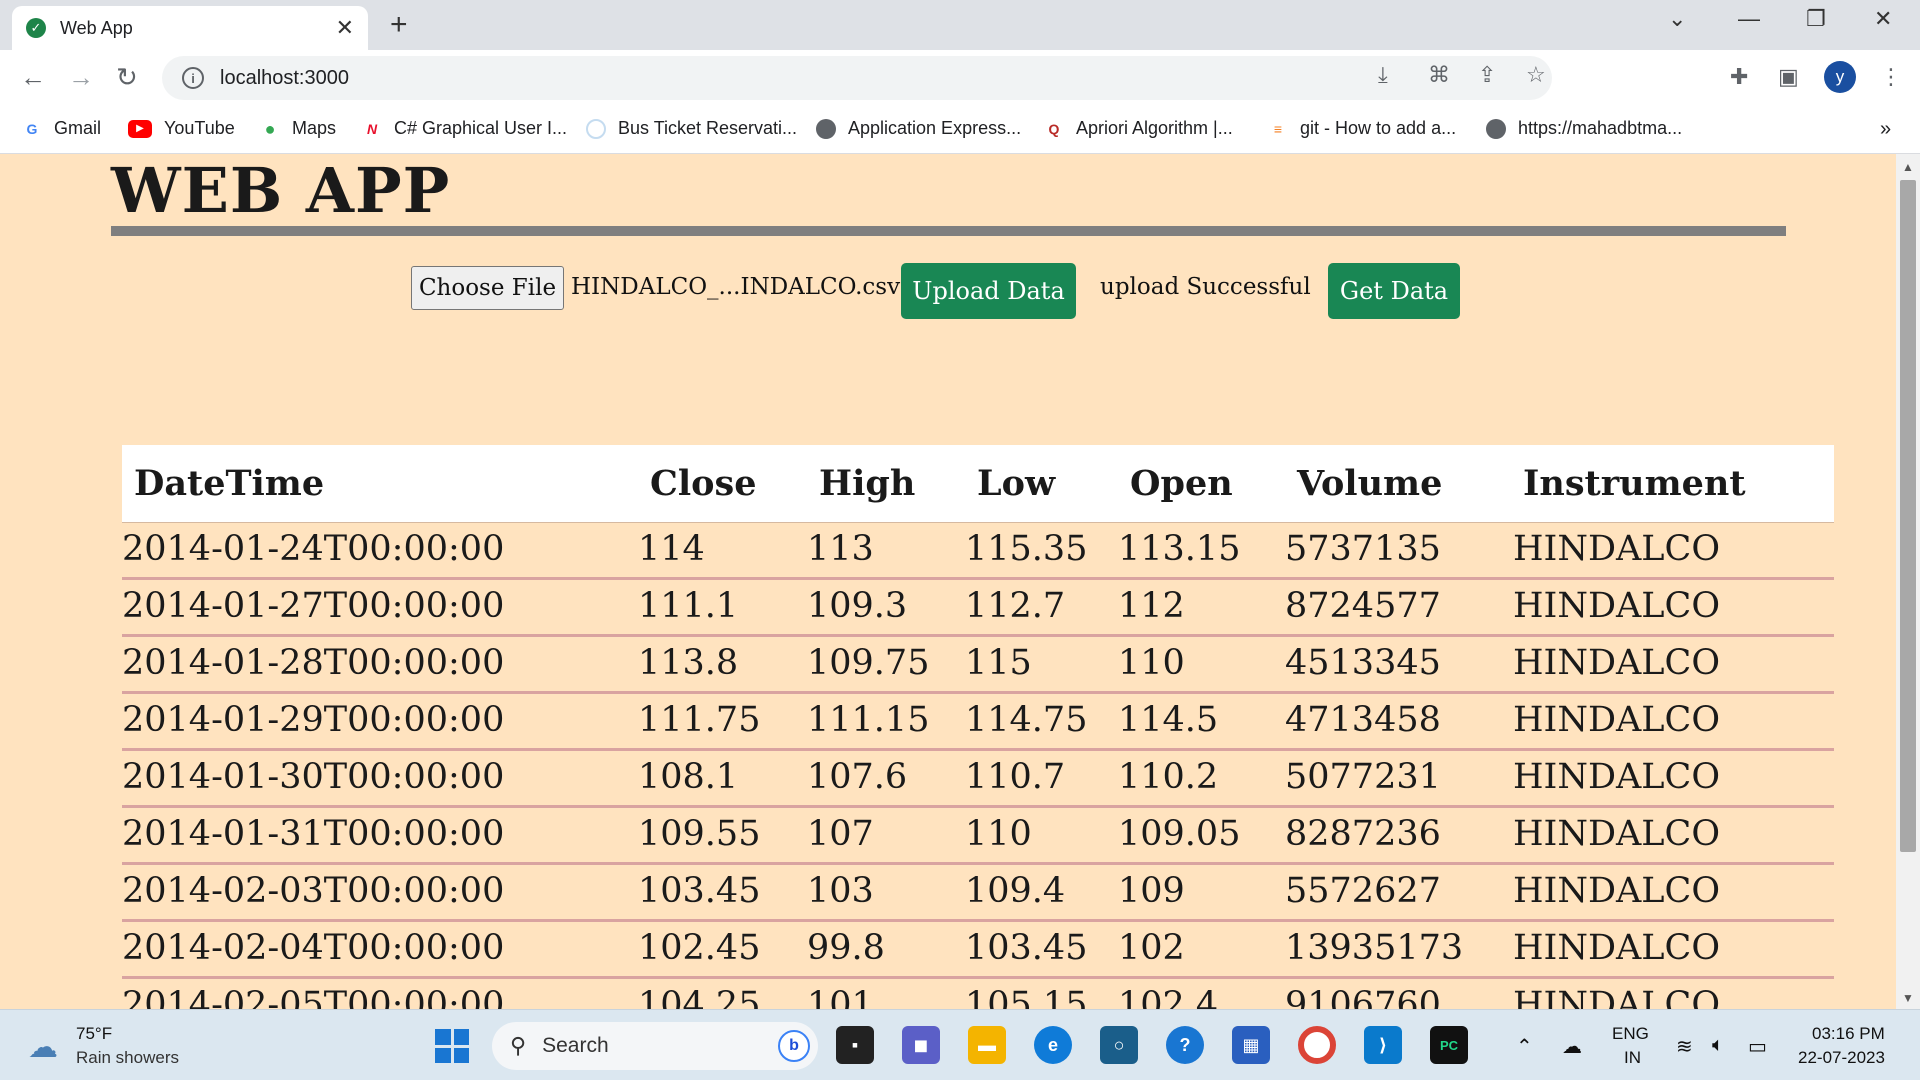 This screenshot has width=1920, height=1080. Describe the element at coordinates (43, 1047) in the screenshot. I see `rain-cloud-icon: ☁` at that location.